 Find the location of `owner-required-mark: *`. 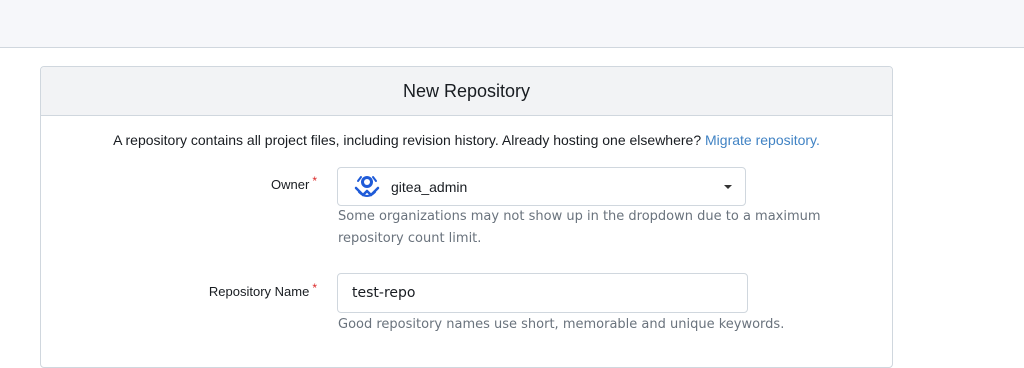

owner-required-mark: * is located at coordinates (314, 181).